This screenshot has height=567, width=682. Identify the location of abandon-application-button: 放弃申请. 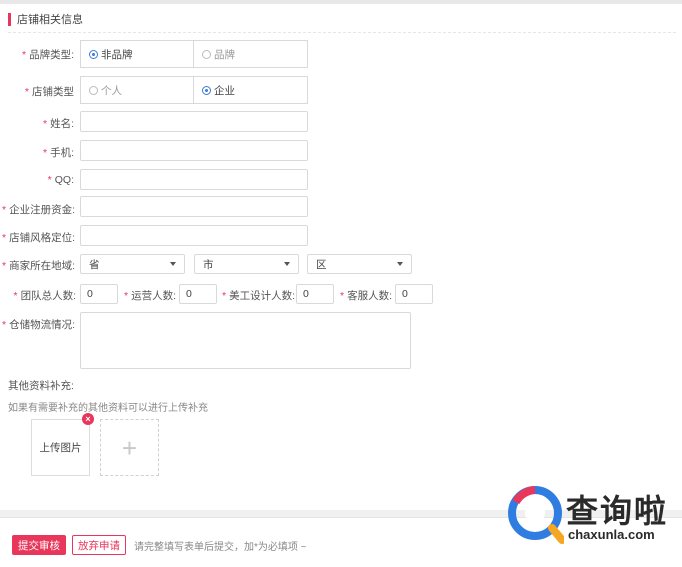
(99, 545).